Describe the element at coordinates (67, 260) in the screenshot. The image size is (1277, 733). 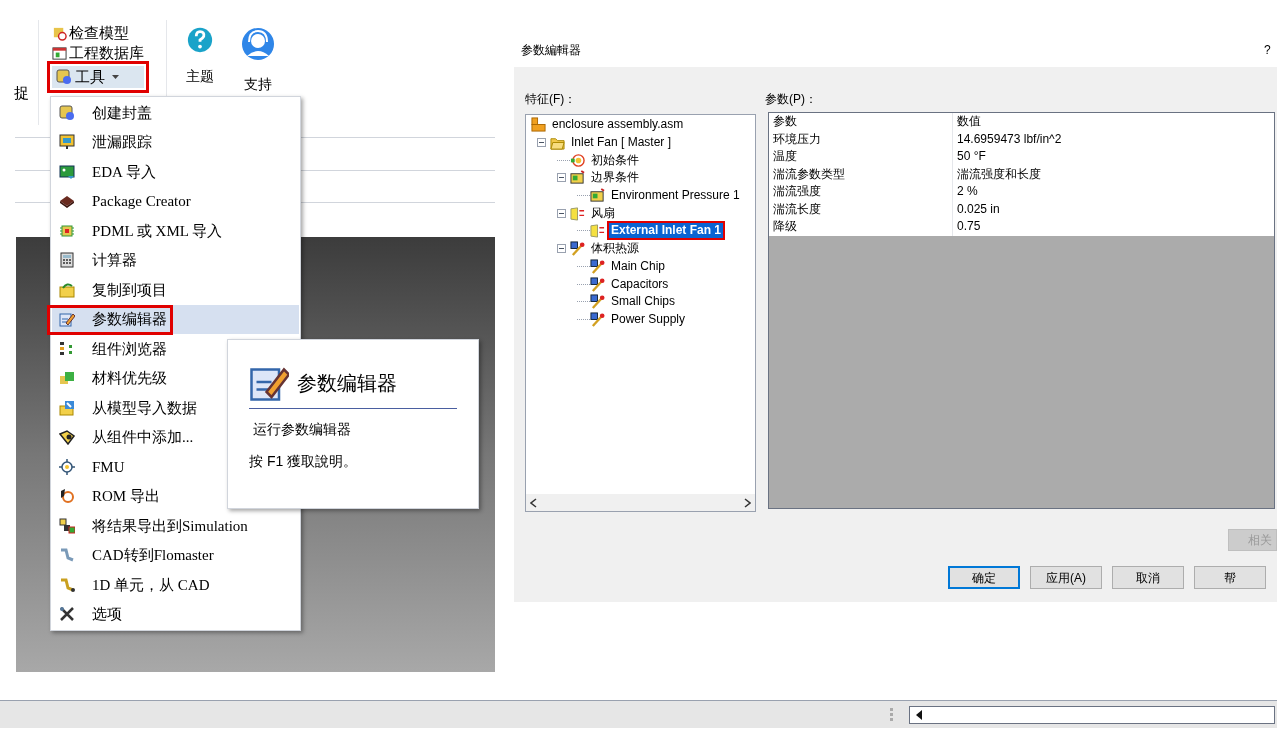
I see `calculator-icon` at that location.